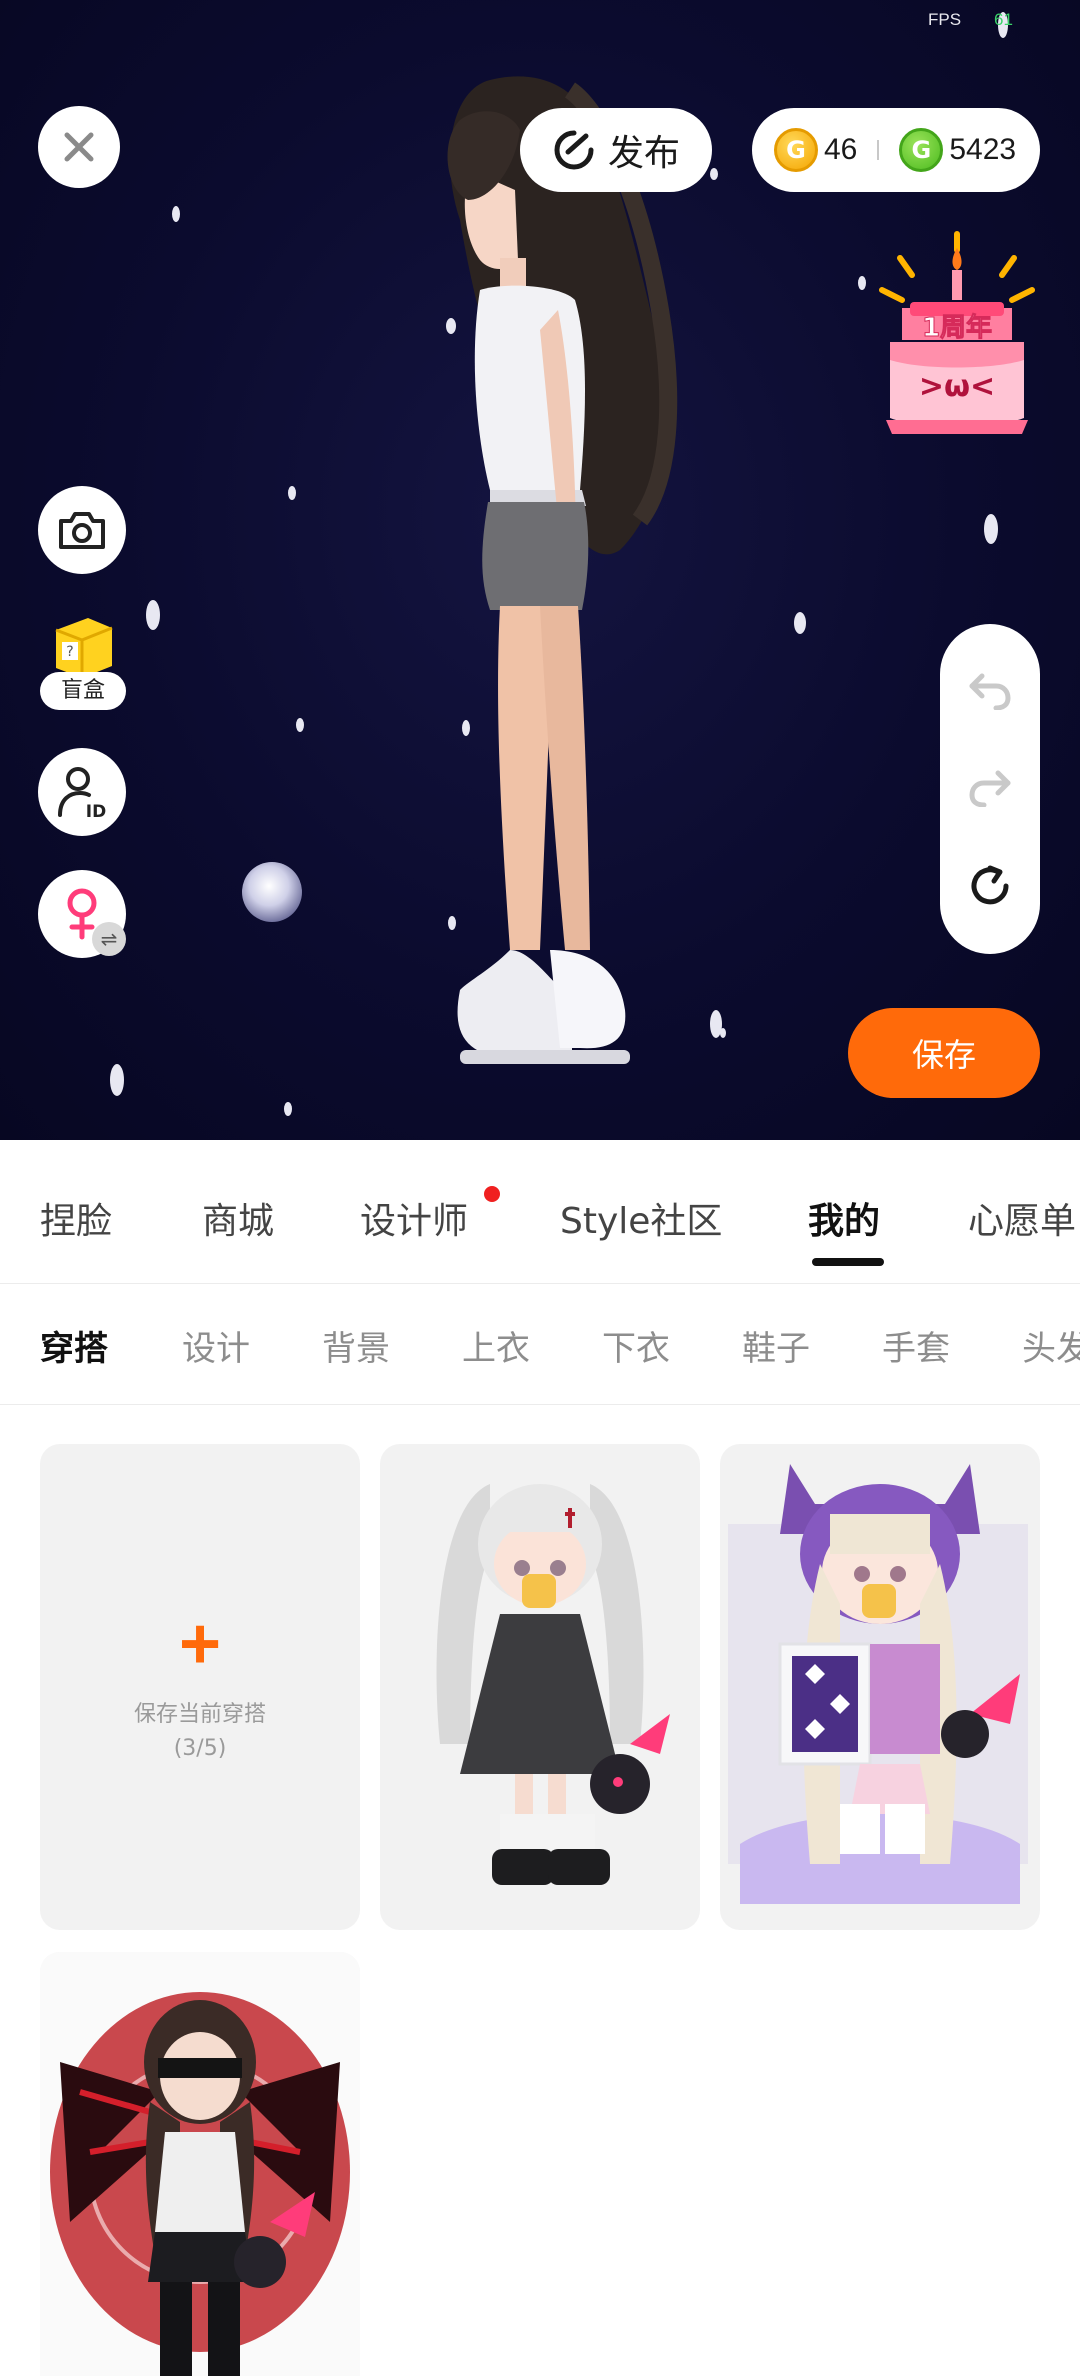 The width and height of the screenshot is (1080, 2376). I want to click on redo-icon, so click(990, 787).